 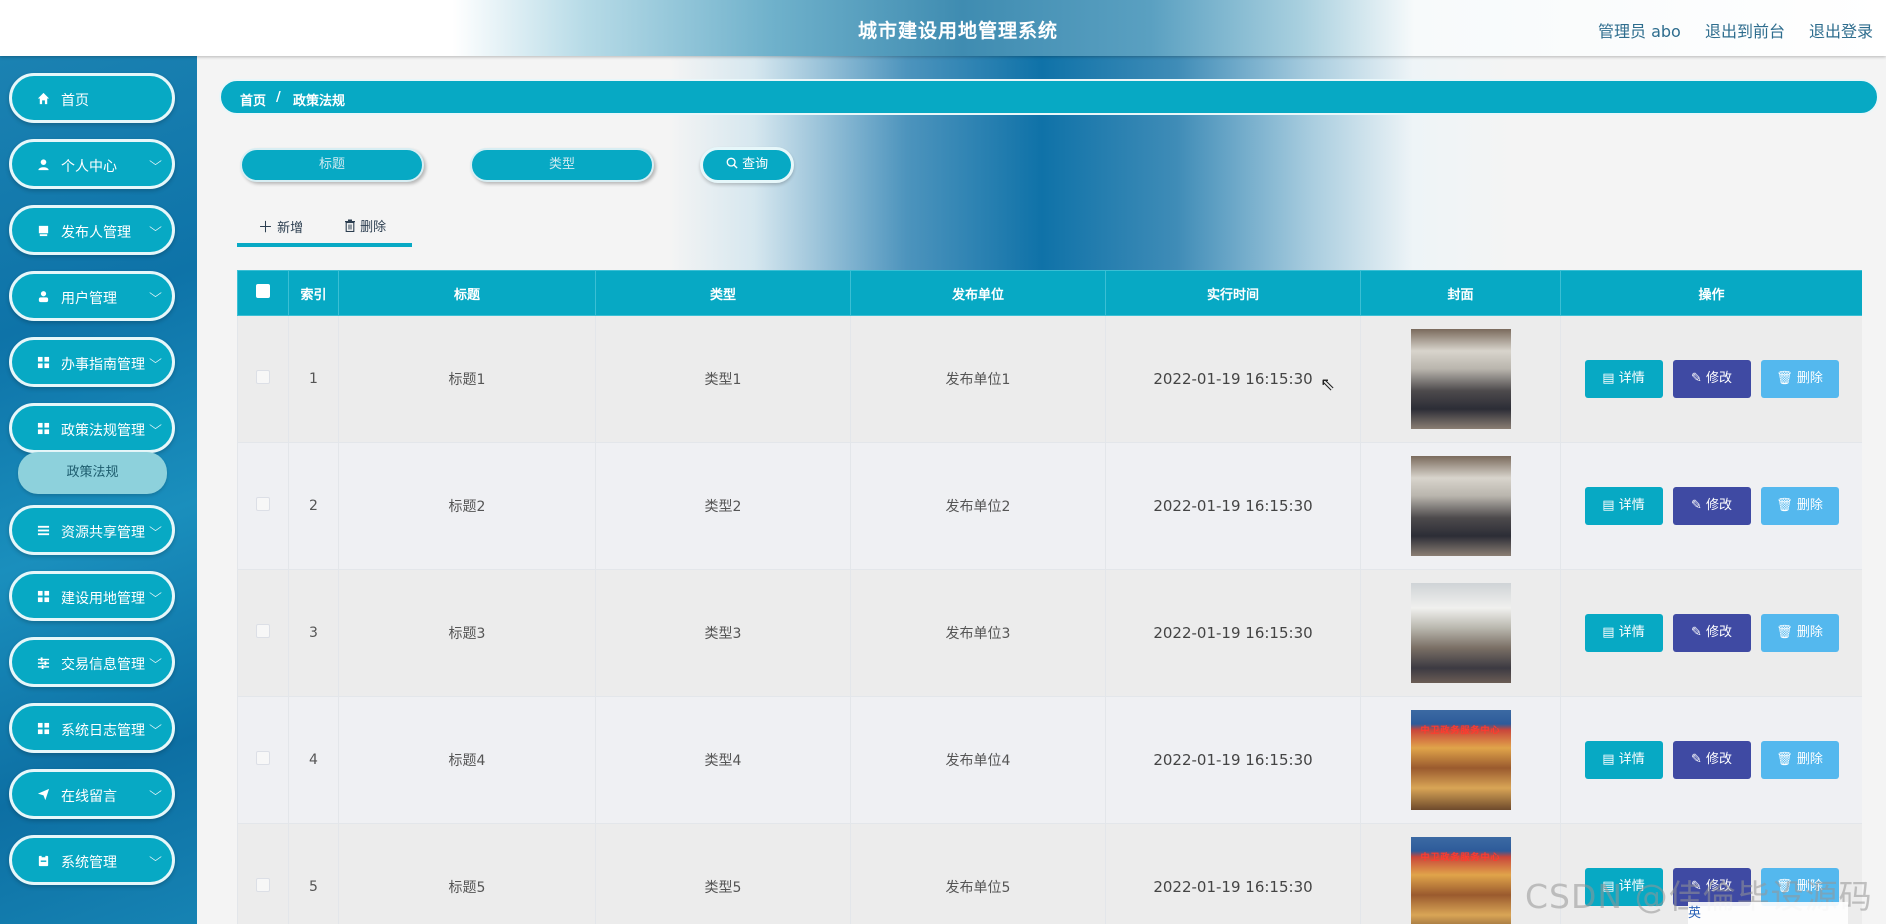 I want to click on sidebar-item-trade-info: 交易信息管理 ⌵, so click(x=92, y=662).